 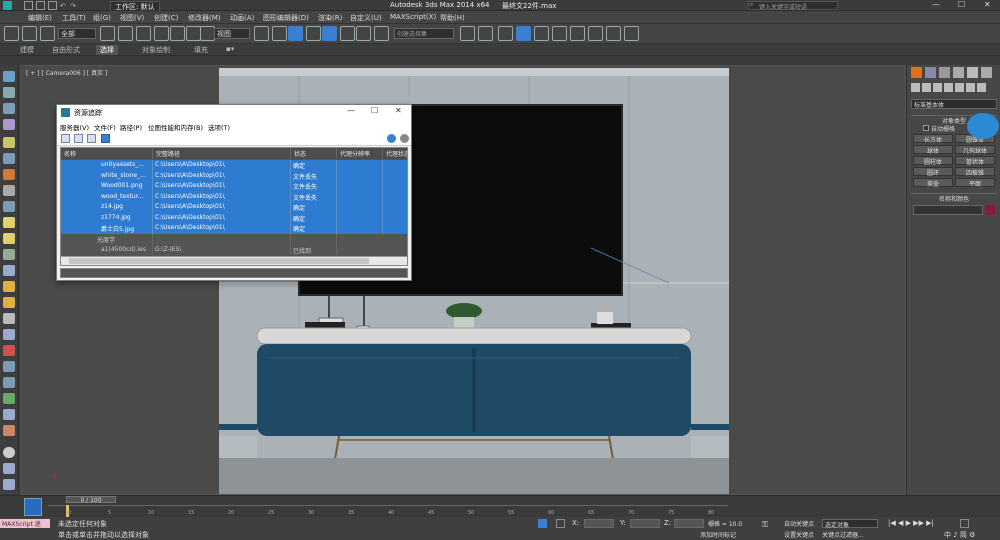 What do you see at coordinates (404, 138) in the screenshot?
I see `settings-icon` at bounding box center [404, 138].